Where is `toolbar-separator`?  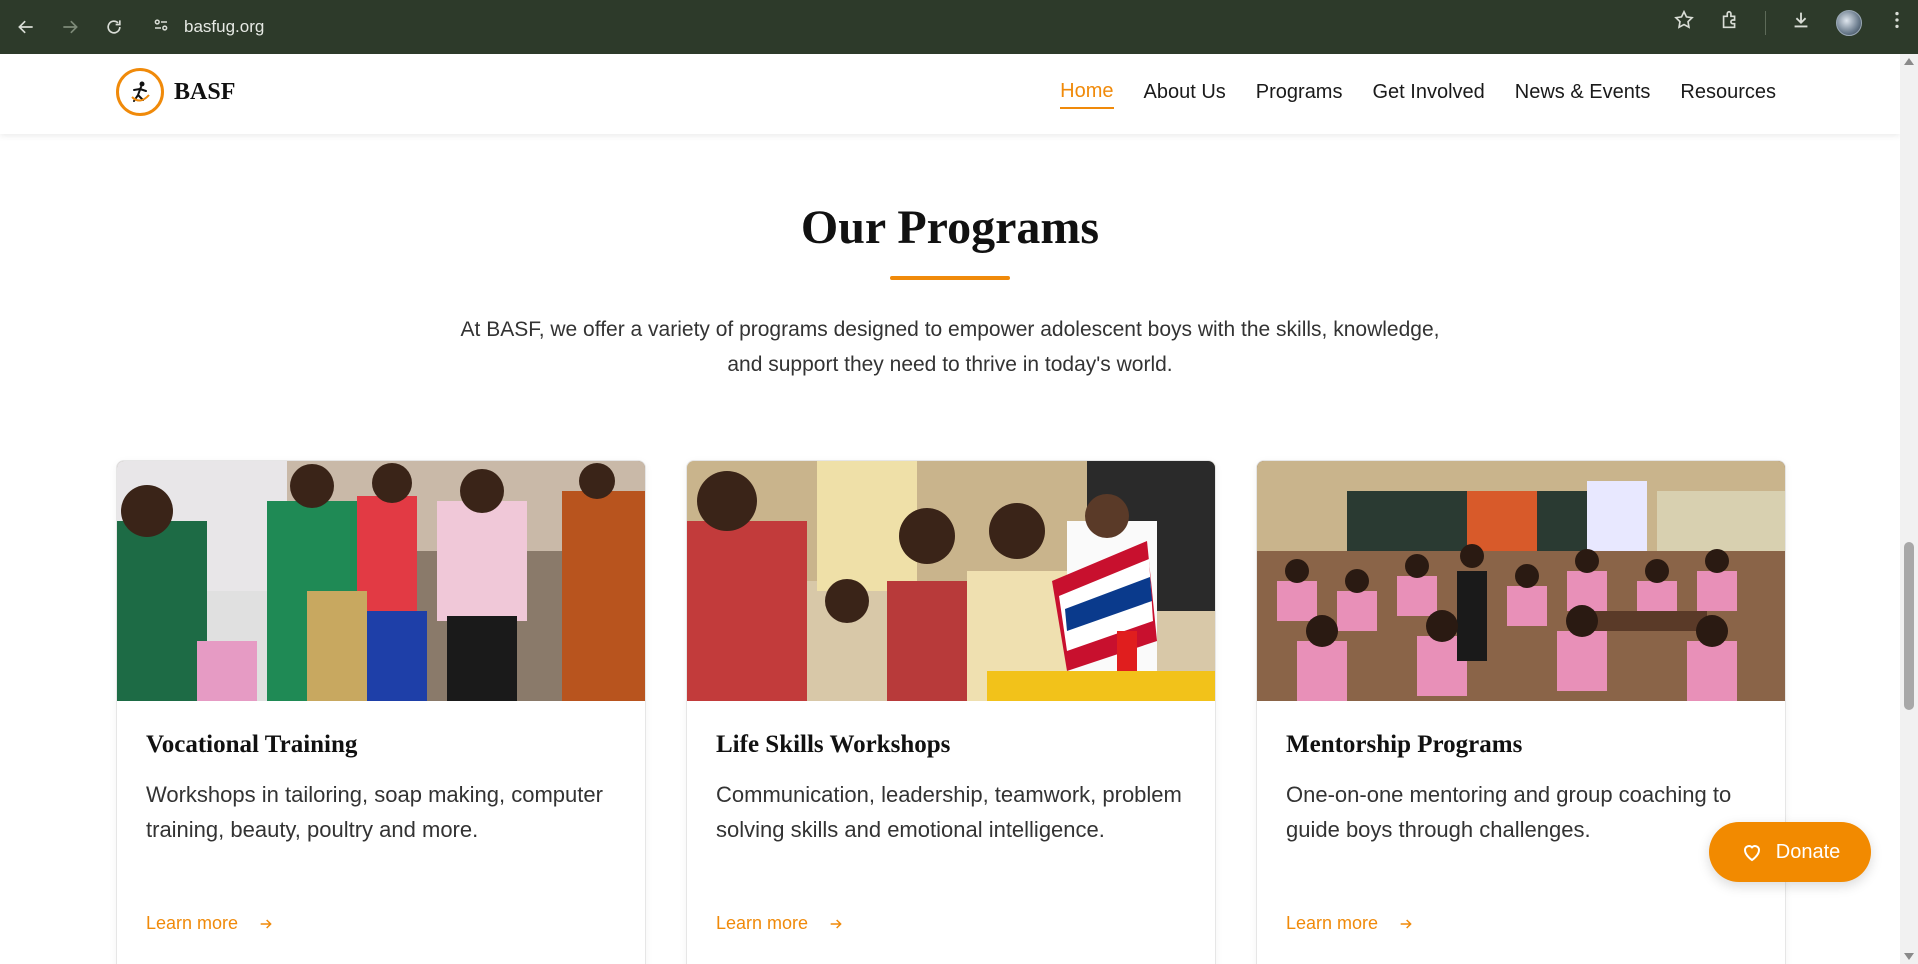
toolbar-separator is located at coordinates (1765, 22).